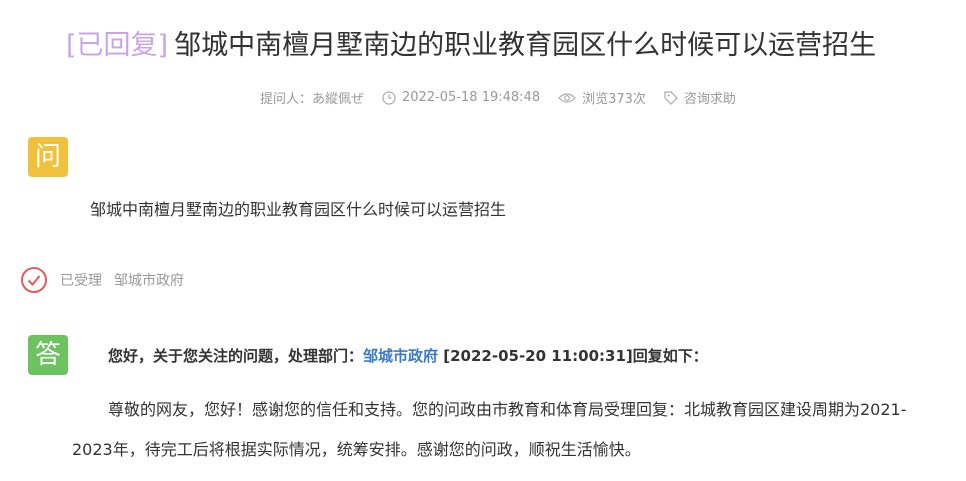 This screenshot has width=966, height=481. What do you see at coordinates (81, 281) in the screenshot?
I see `status-label: 已受理` at bounding box center [81, 281].